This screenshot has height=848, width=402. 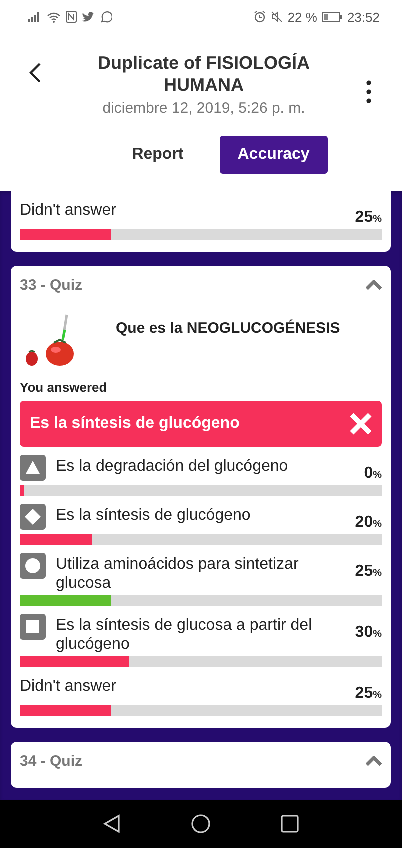 I want to click on battery-percent: 22 %, so click(x=303, y=17).